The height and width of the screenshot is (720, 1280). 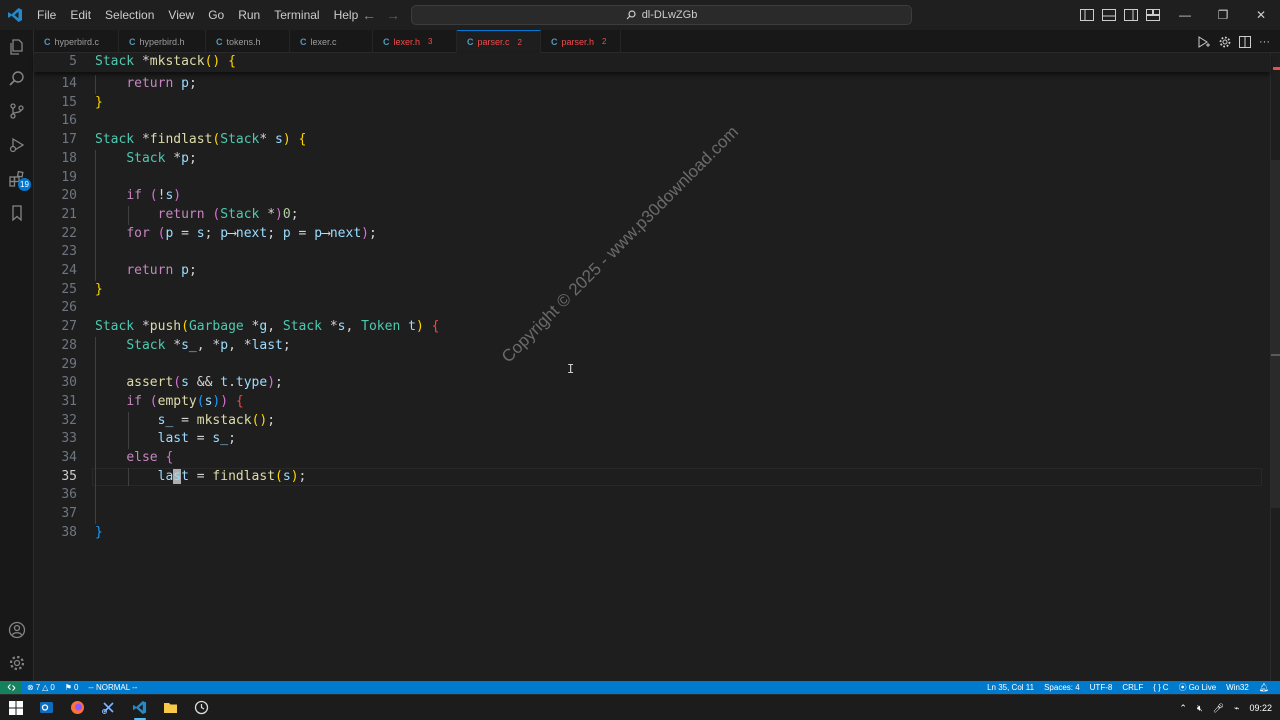 I want to click on indentation: Spaces: 4, so click(x=1062, y=687).